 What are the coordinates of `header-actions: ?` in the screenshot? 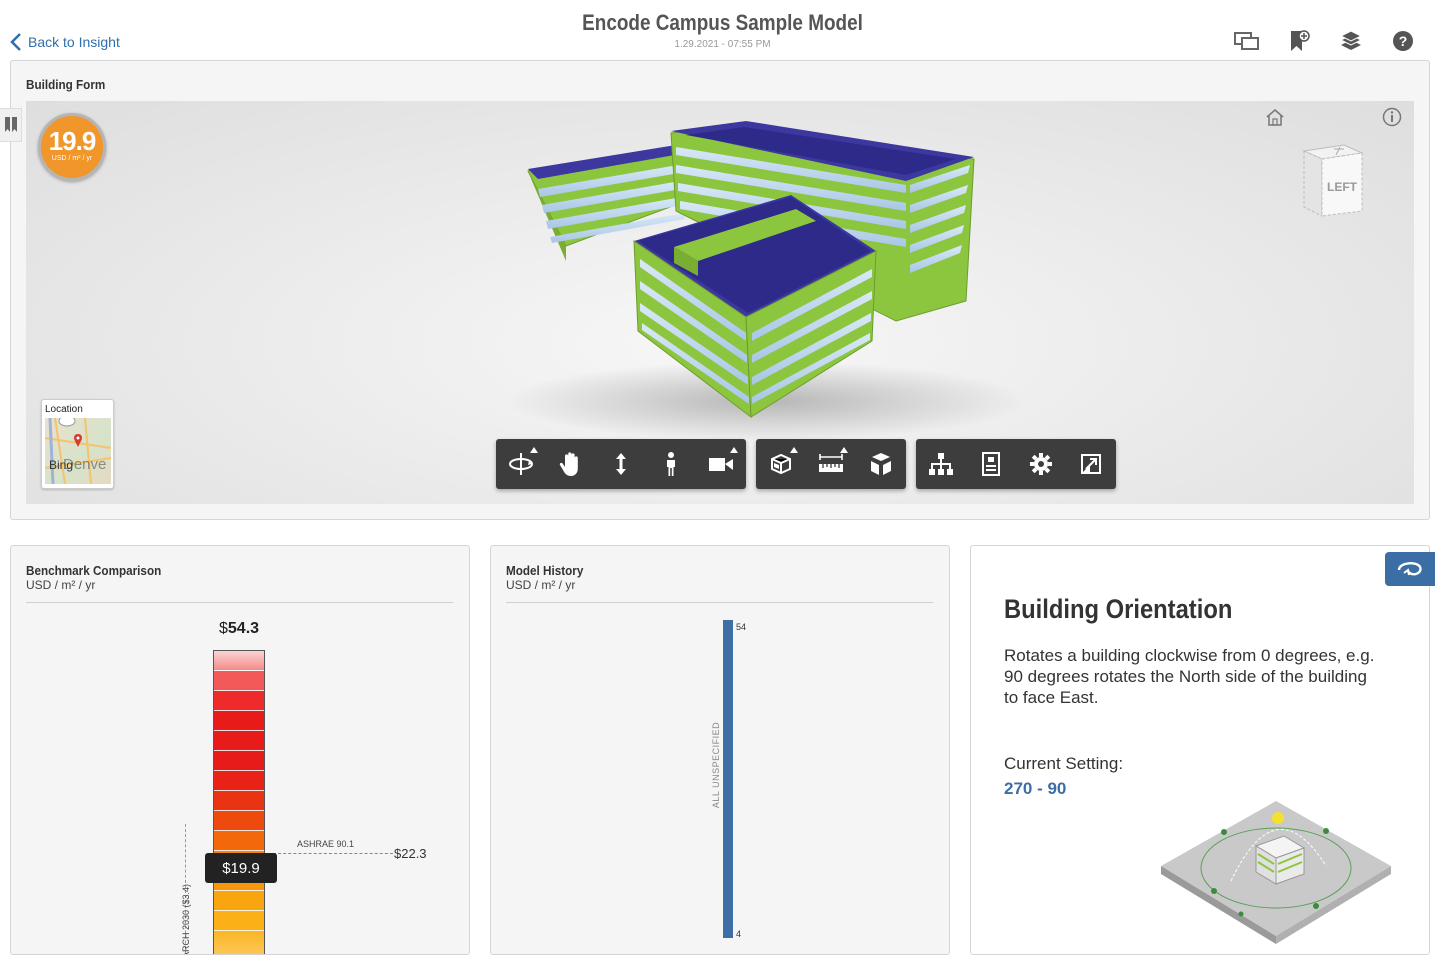 It's located at (1325, 41).